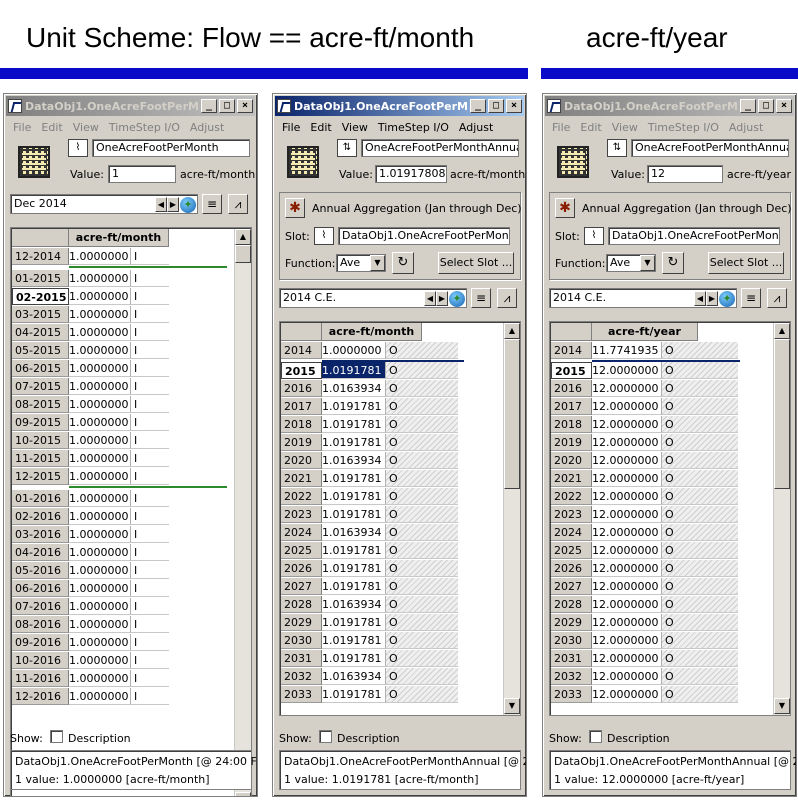 The height and width of the screenshot is (800, 798). What do you see at coordinates (40, 570) in the screenshot?
I see `row-label: 05-2016` at bounding box center [40, 570].